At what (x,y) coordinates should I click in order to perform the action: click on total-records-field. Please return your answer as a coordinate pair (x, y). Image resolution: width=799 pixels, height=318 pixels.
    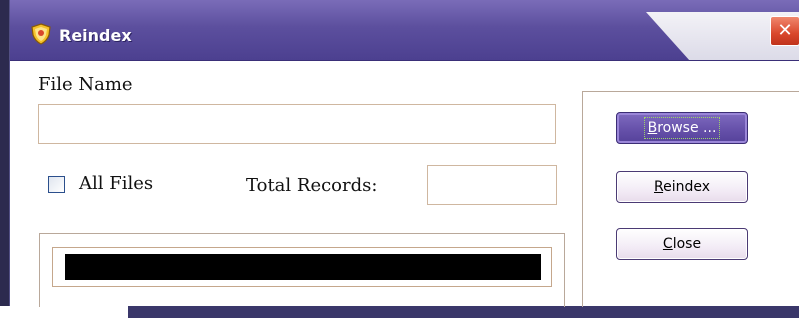
    Looking at the image, I should click on (492, 185).